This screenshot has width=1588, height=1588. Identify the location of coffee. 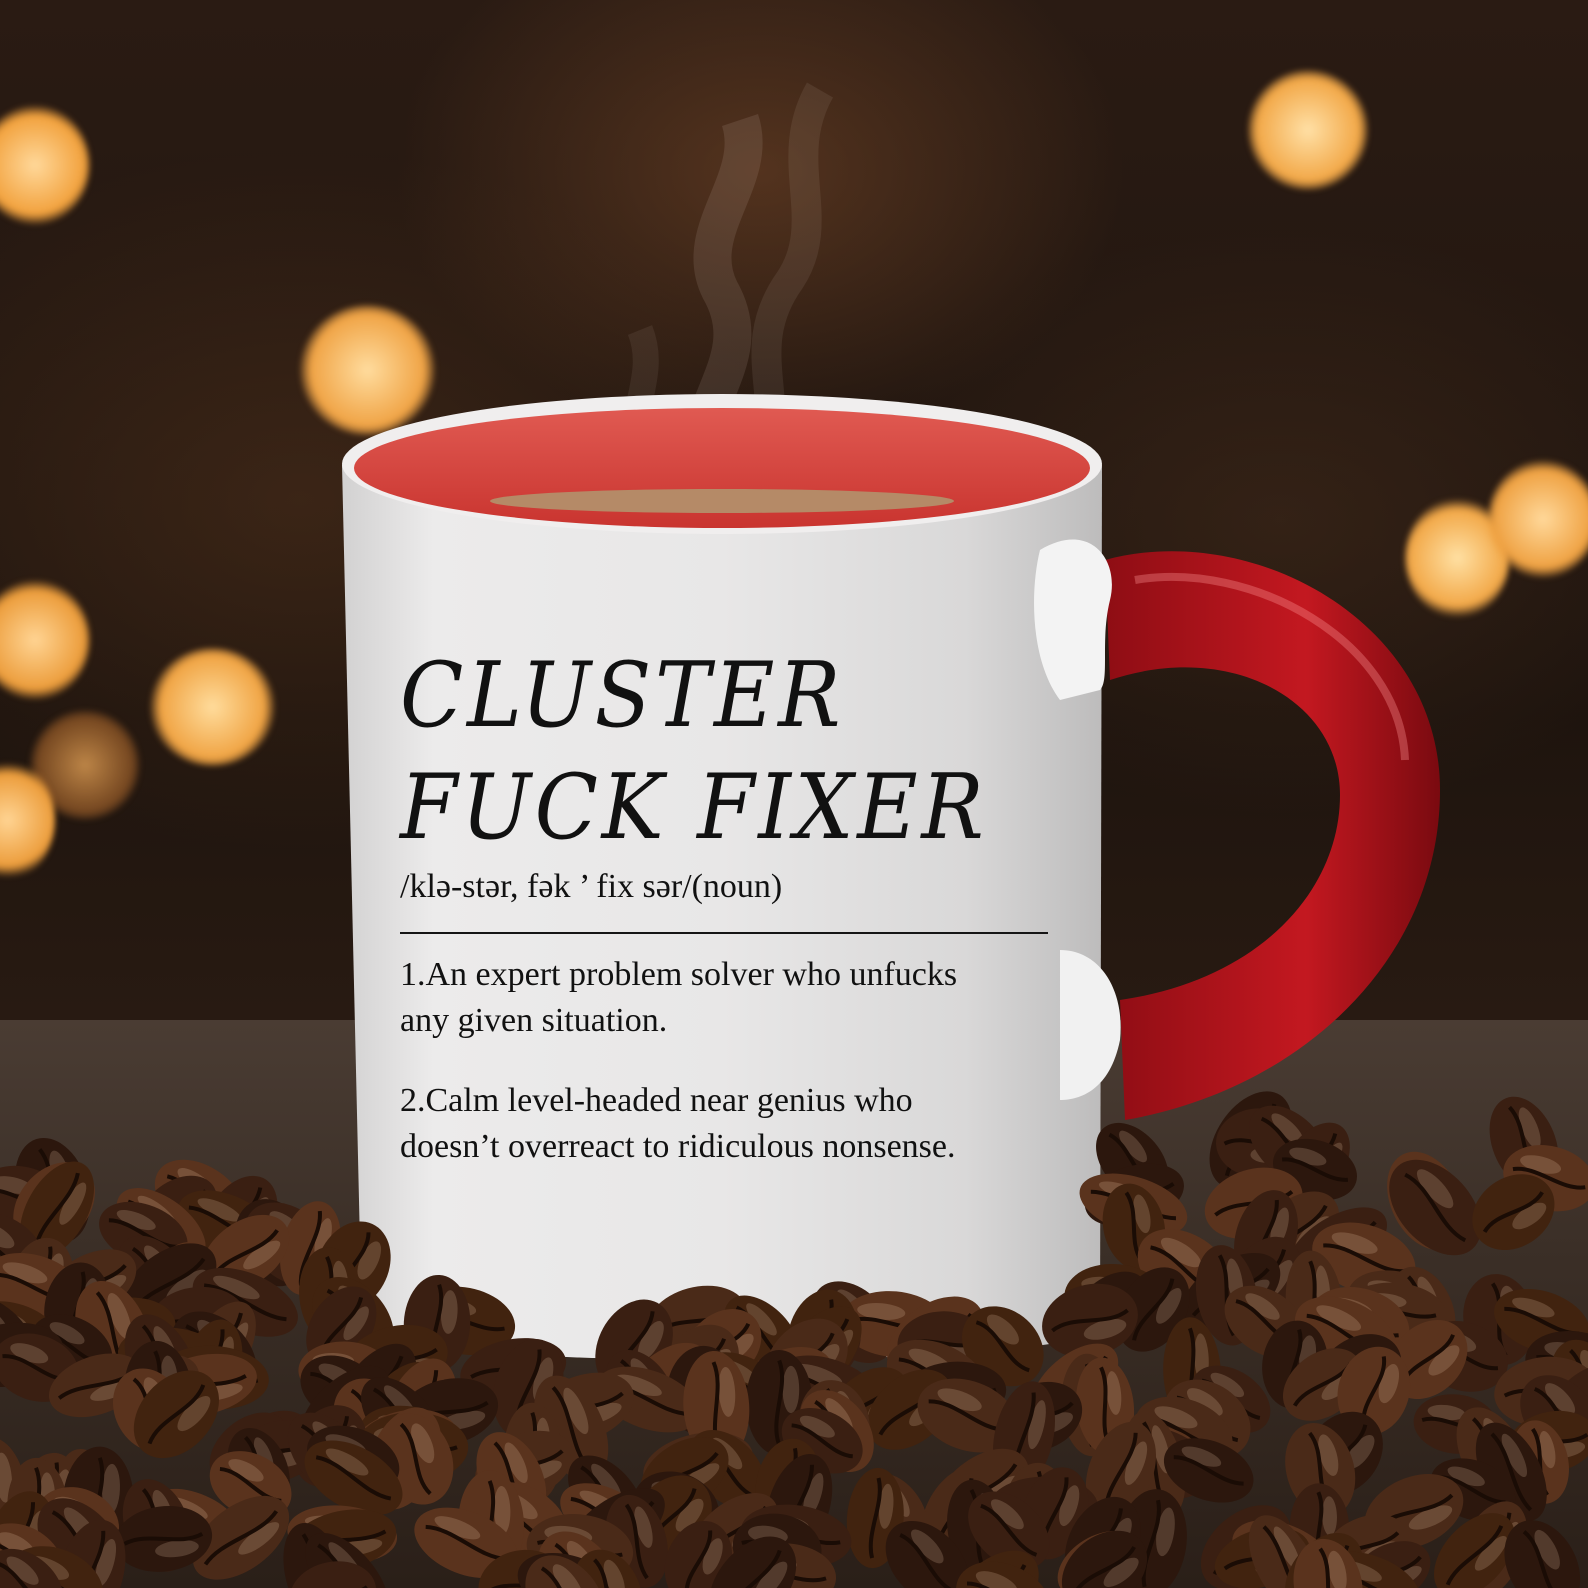
(722, 501).